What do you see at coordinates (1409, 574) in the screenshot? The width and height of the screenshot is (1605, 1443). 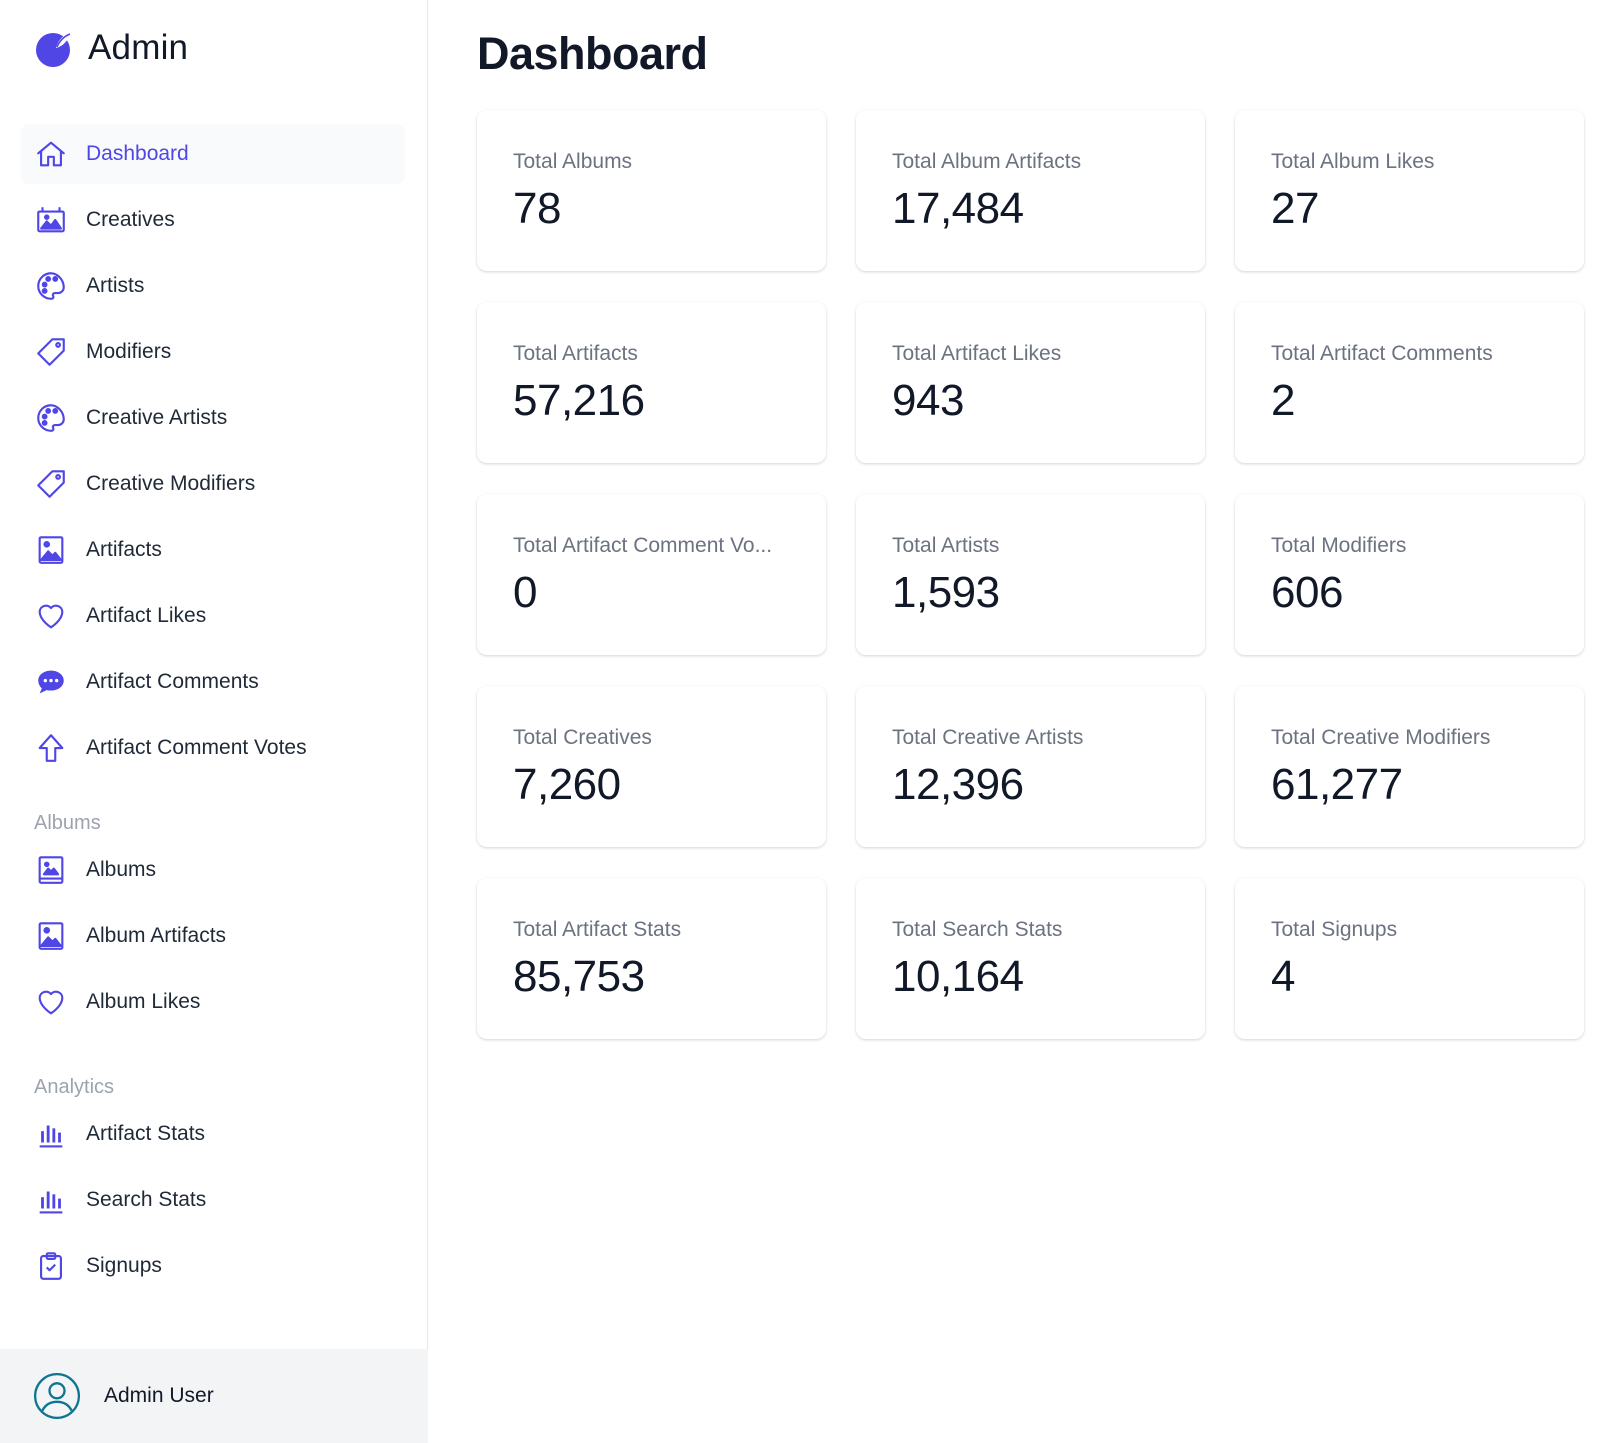 I see `stat-card: Total Modifiers 606` at bounding box center [1409, 574].